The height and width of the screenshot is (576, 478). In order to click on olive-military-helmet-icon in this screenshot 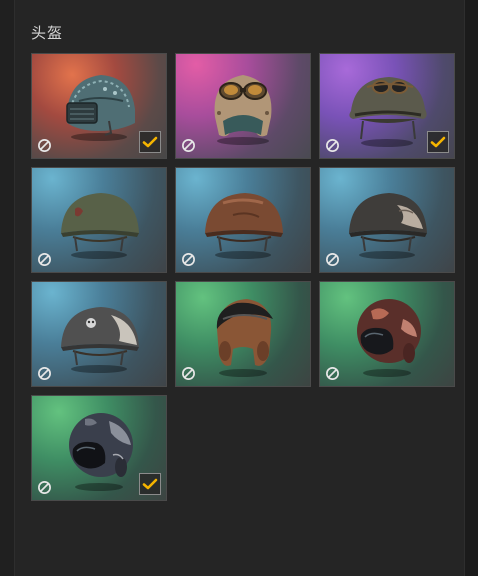, I will do `click(100, 226)`.